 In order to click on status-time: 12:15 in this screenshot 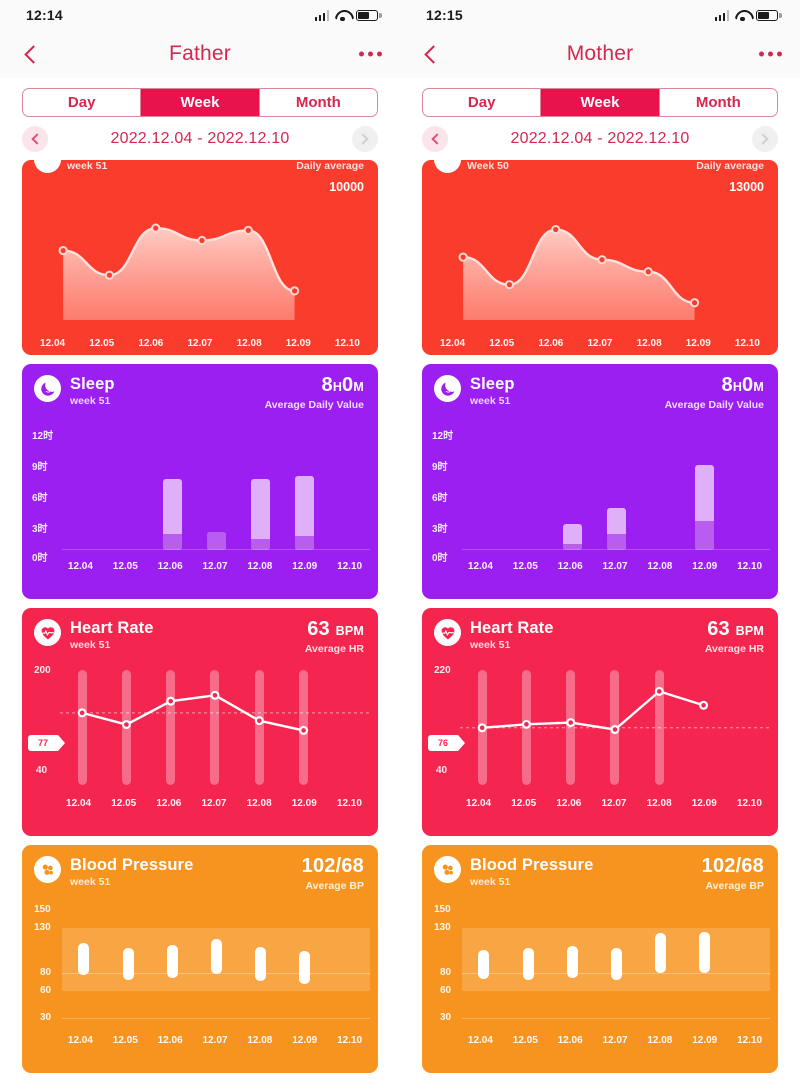, I will do `click(444, 15)`.